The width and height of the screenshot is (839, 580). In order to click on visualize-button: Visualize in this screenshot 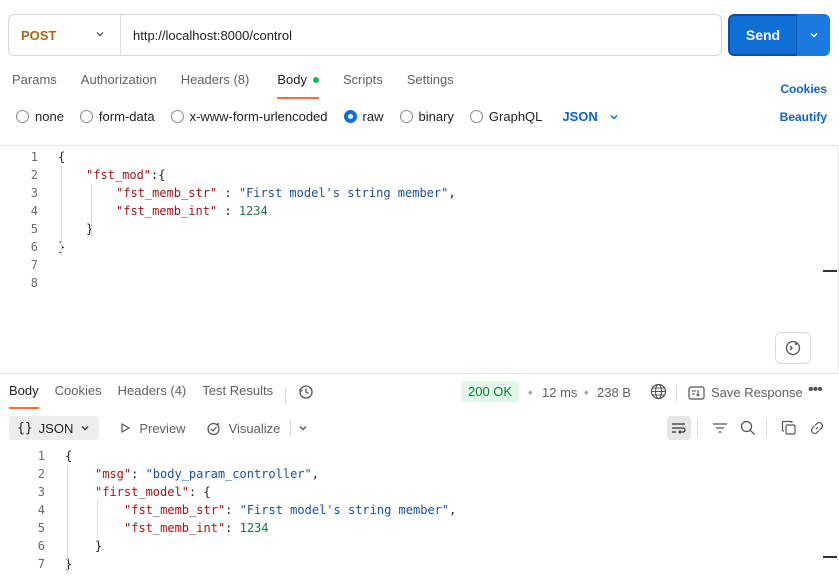, I will do `click(243, 428)`.